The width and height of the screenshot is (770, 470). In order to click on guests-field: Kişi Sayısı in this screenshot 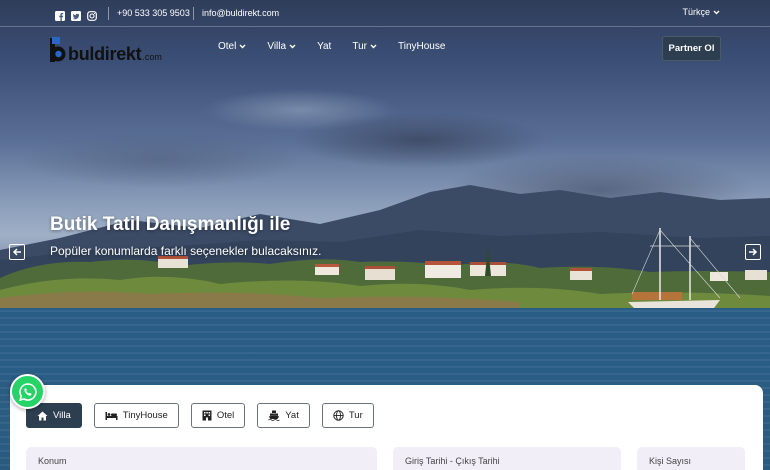, I will do `click(691, 458)`.